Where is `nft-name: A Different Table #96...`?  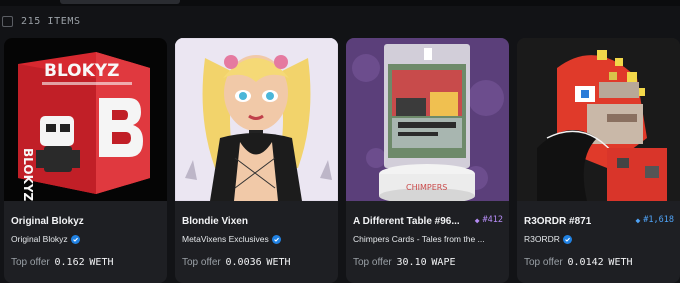 nft-name: A Different Table #96... is located at coordinates (406, 221).